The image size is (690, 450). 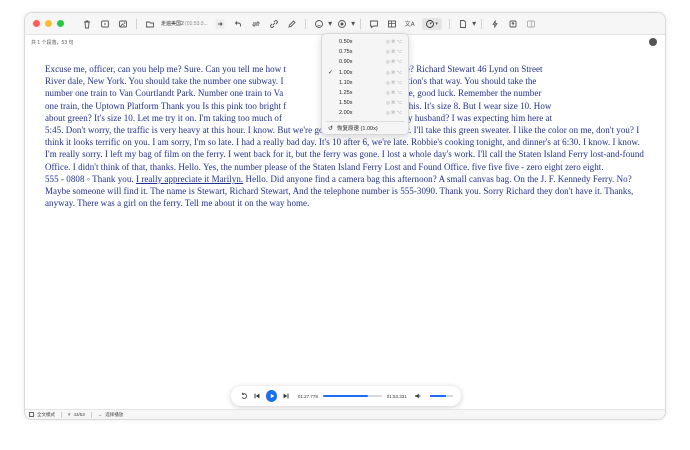 What do you see at coordinates (396, 396) in the screenshot?
I see `total-time: 01:53.331` at bounding box center [396, 396].